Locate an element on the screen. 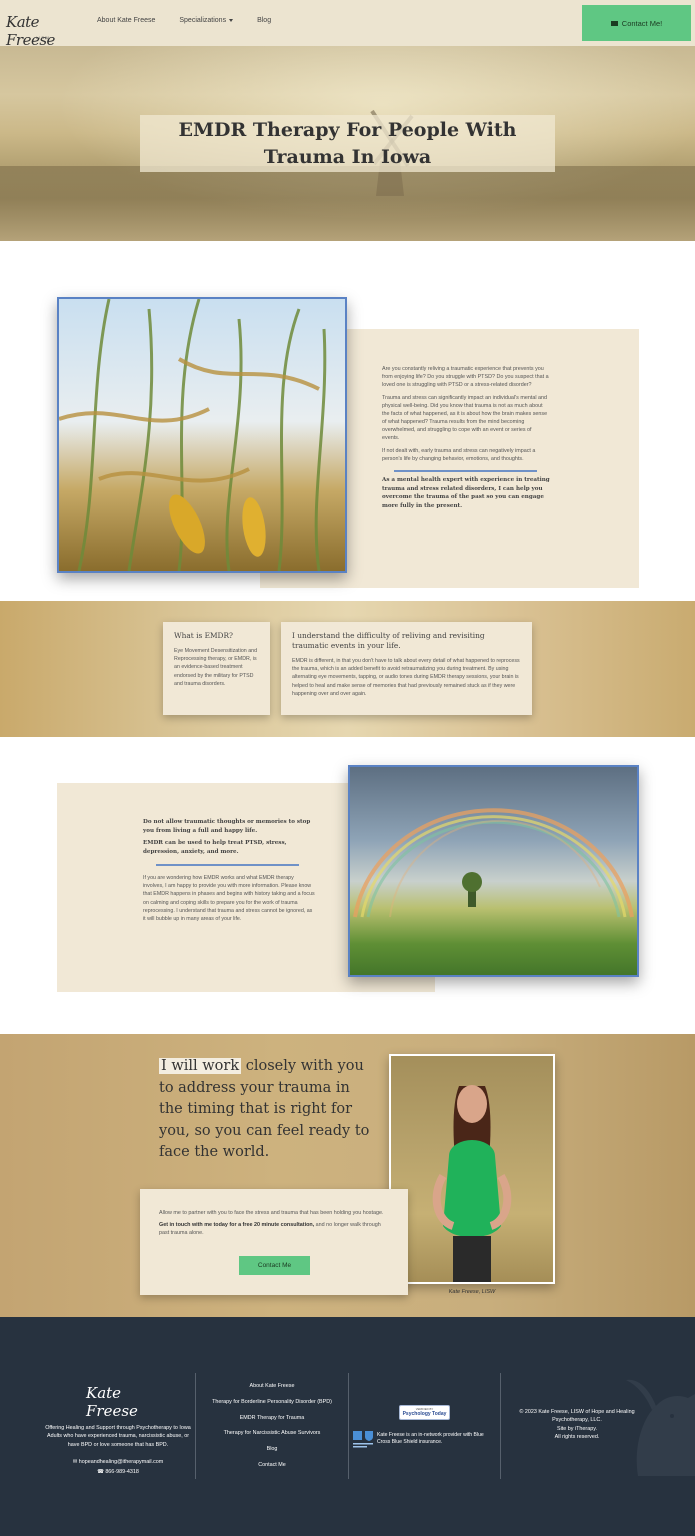 The width and height of the screenshot is (695, 1536). nav-link-blog: Blog is located at coordinates (264, 20).